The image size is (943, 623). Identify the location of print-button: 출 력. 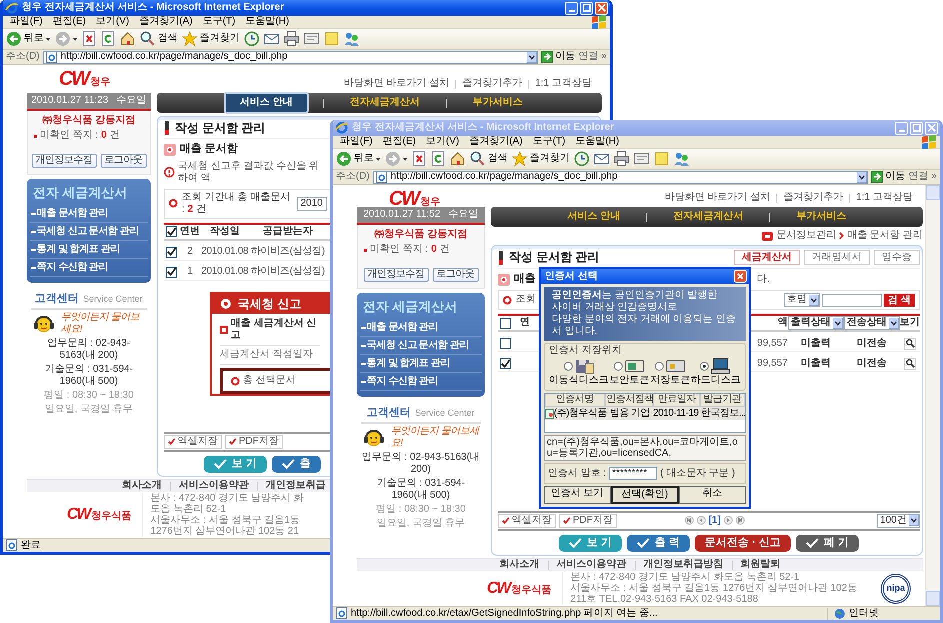
(658, 543).